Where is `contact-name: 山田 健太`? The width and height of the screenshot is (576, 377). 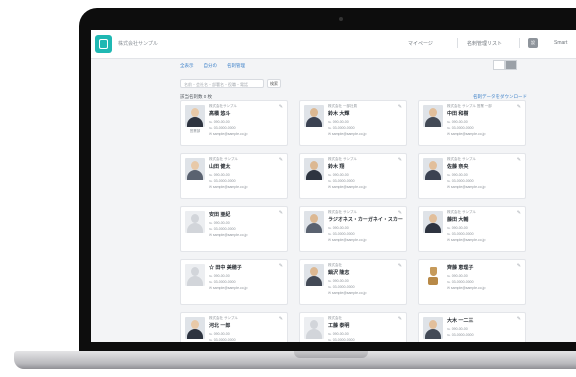
contact-name: 山田 健太 is located at coordinates (220, 167).